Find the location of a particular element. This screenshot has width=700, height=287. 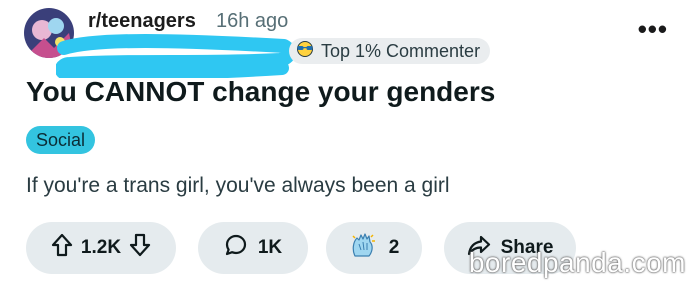

redaction-scribble is located at coordinates (175, 58).